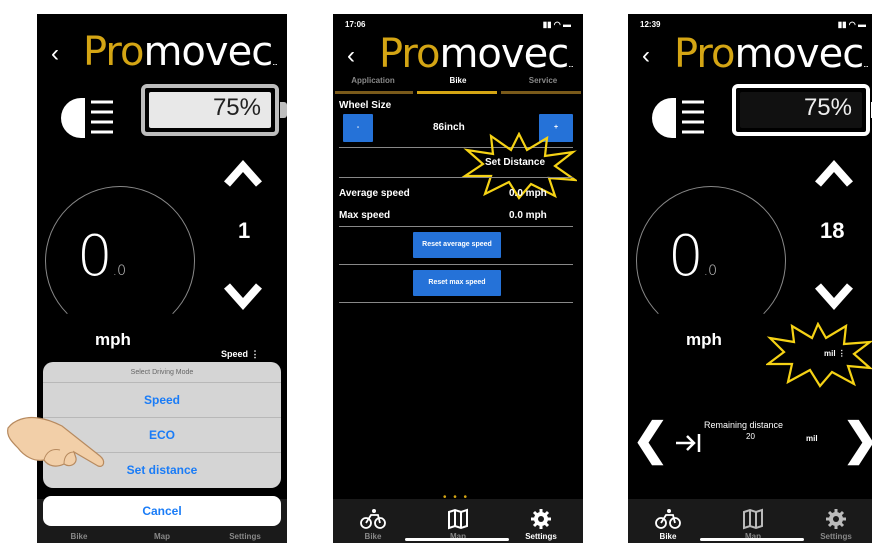 Image resolution: width=872 pixels, height=543 pixels. Describe the element at coordinates (457, 245) in the screenshot. I see `reset-average-speed-button: Reset average speed` at that location.